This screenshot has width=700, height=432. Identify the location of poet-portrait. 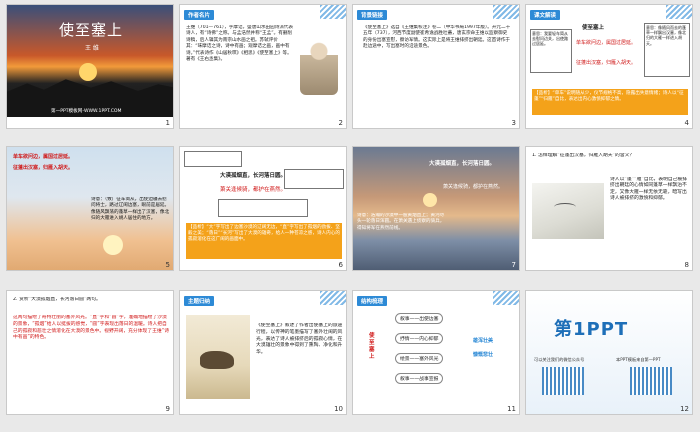
(319, 67).